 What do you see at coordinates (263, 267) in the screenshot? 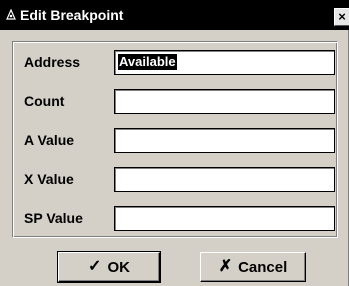
I see `cancel-label: Cancel` at bounding box center [263, 267].